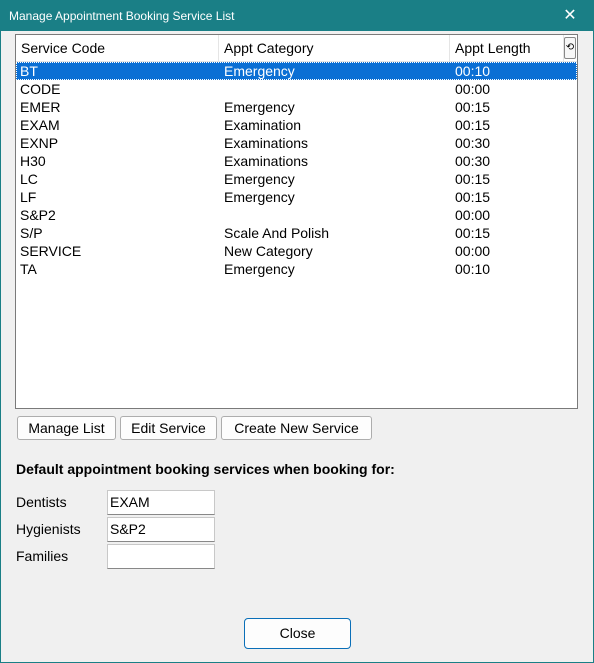 The width and height of the screenshot is (594, 663). What do you see at coordinates (296, 215) in the screenshot?
I see `table-row: S&P2 00:00` at bounding box center [296, 215].